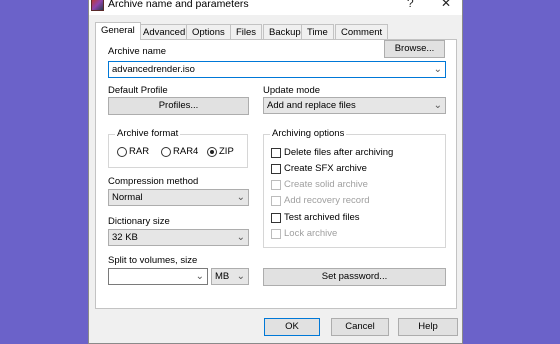 The height and width of the screenshot is (344, 560). Describe the element at coordinates (311, 105) in the screenshot. I see `update-mode-value: Add and replace files` at that location.